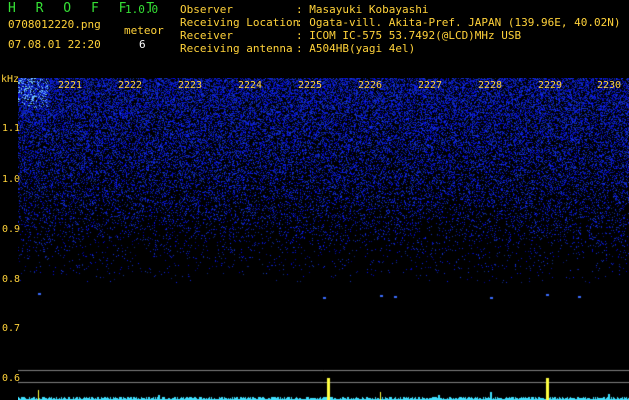 The height and width of the screenshot is (400, 629). Describe the element at coordinates (236, 48) in the screenshot. I see `antenna-label: Receiving antenna` at that location.